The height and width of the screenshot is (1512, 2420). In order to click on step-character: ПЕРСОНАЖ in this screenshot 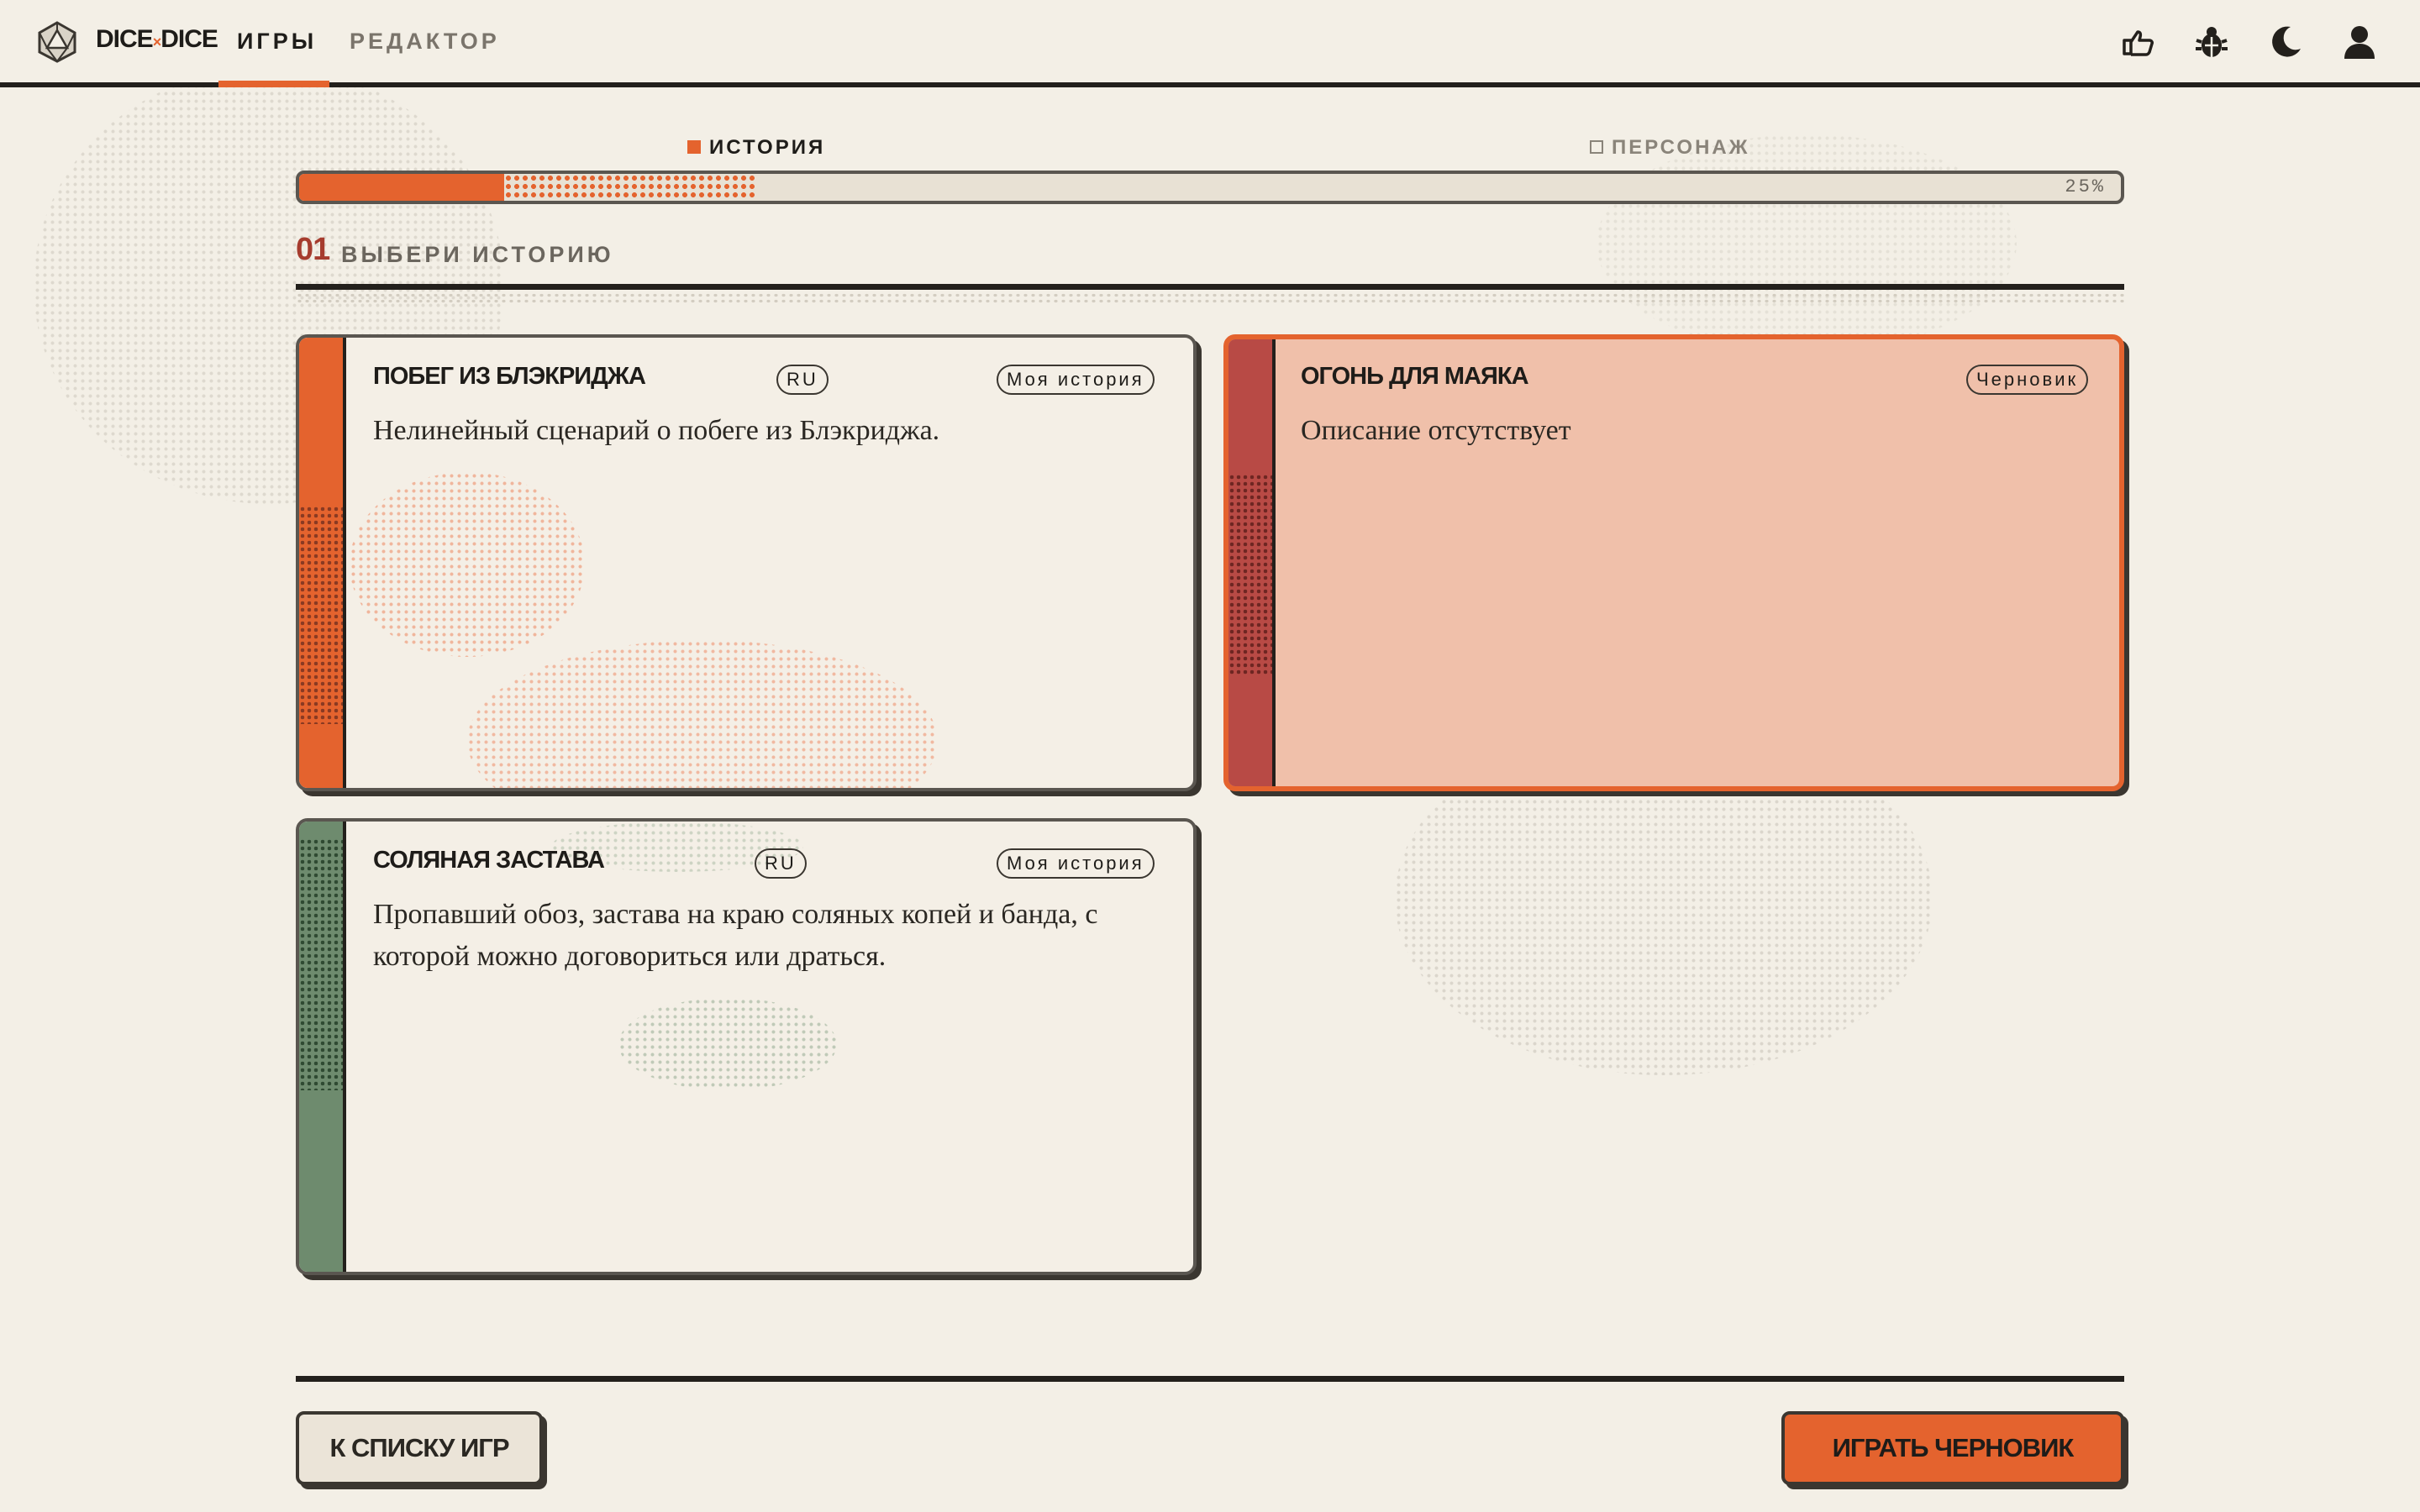, I will do `click(1669, 148)`.